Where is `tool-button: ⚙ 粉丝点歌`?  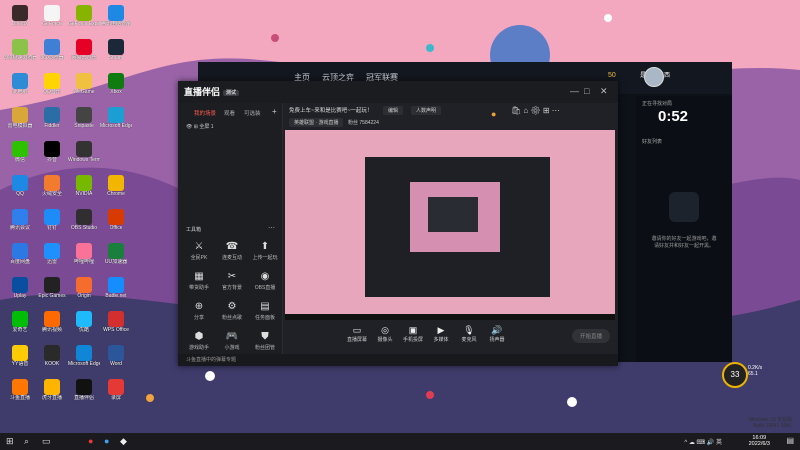 tool-button: ⚙ 粉丝点歌 is located at coordinates (232, 311).